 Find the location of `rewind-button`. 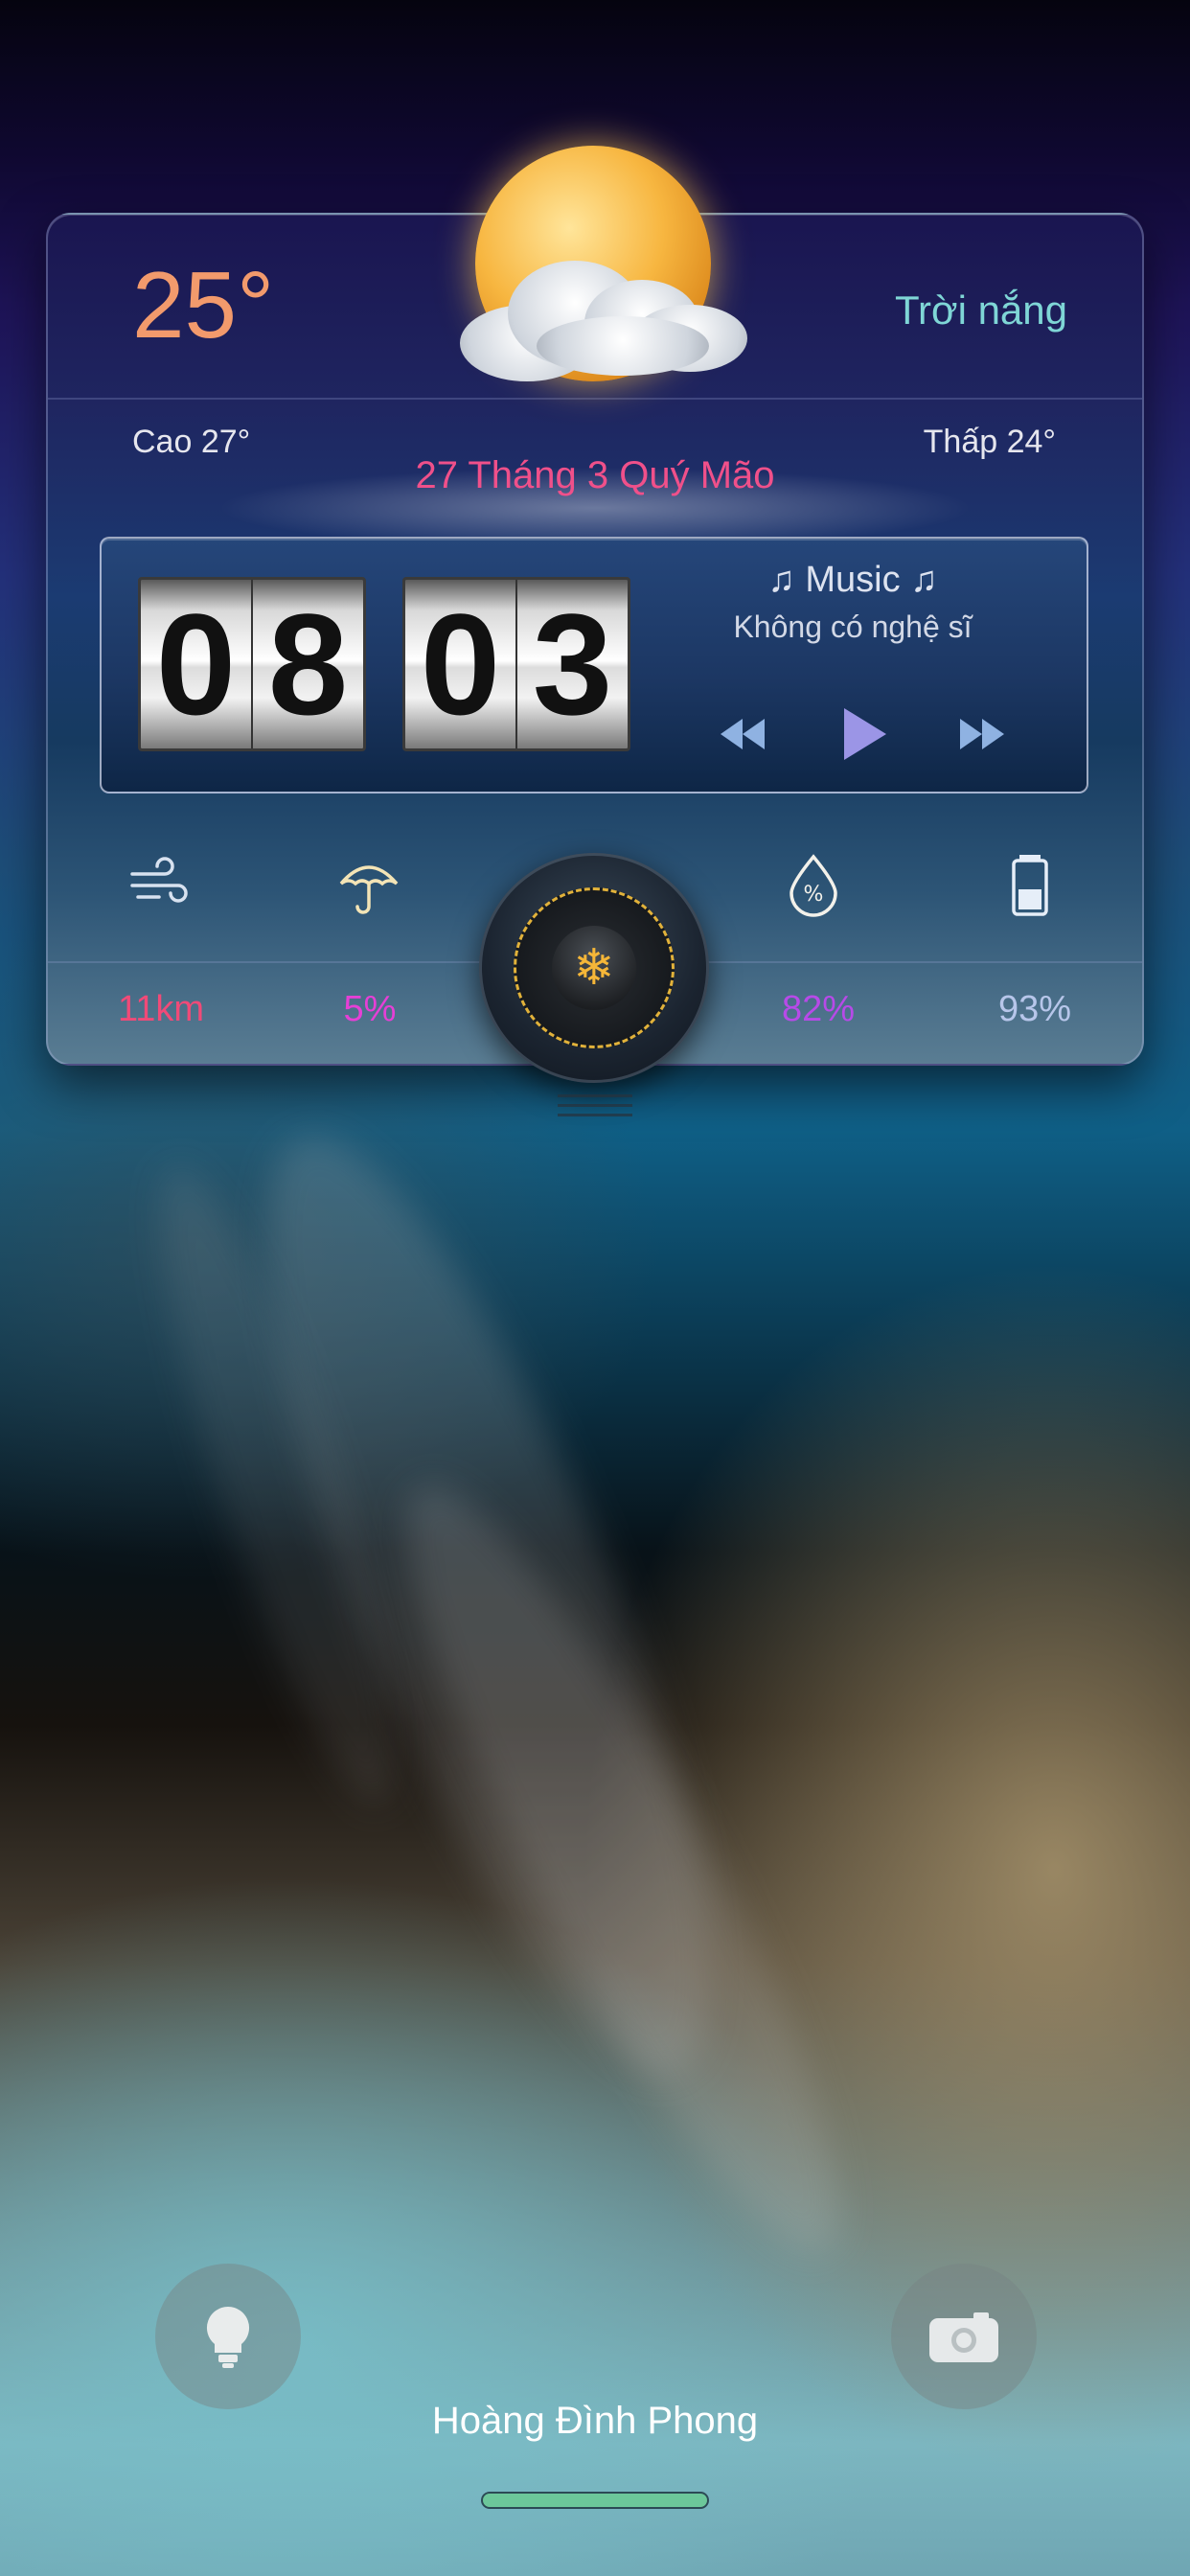

rewind-button is located at coordinates (743, 734).